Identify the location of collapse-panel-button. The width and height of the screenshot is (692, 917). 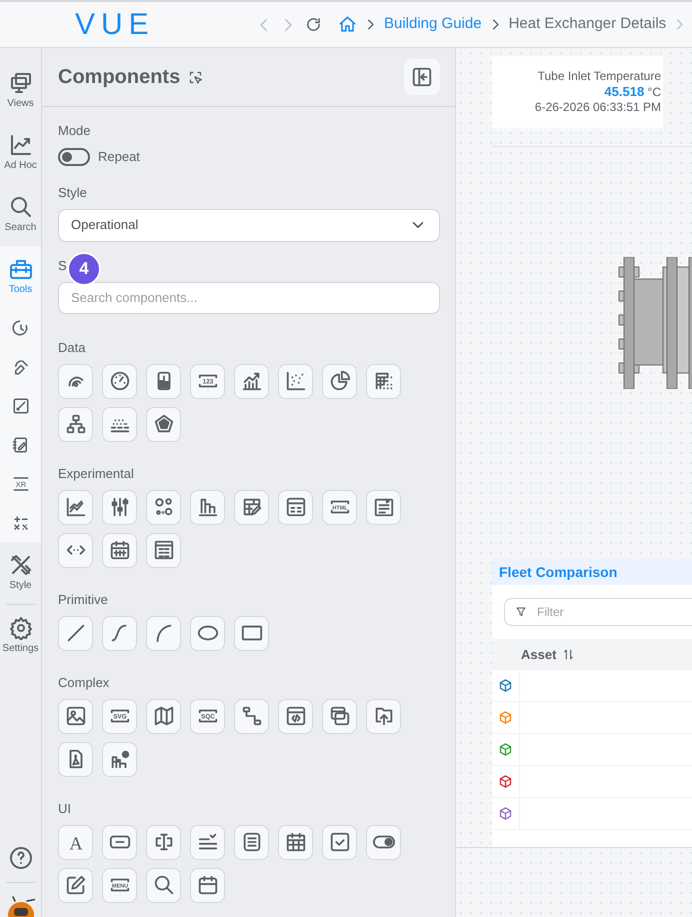
(422, 77).